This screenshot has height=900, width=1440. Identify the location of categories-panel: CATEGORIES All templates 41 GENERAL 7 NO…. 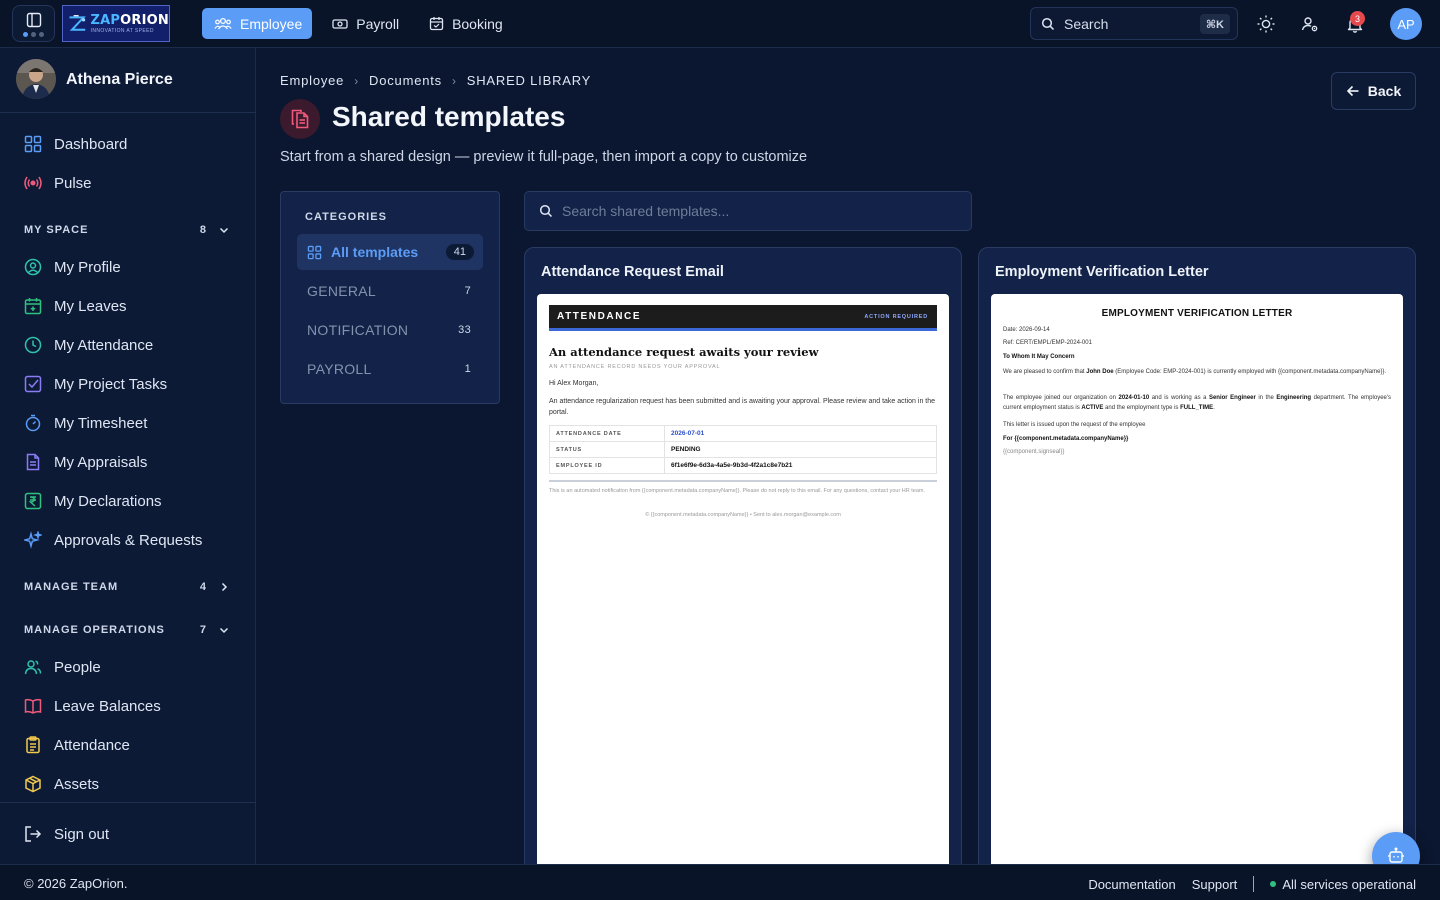
(390, 297).